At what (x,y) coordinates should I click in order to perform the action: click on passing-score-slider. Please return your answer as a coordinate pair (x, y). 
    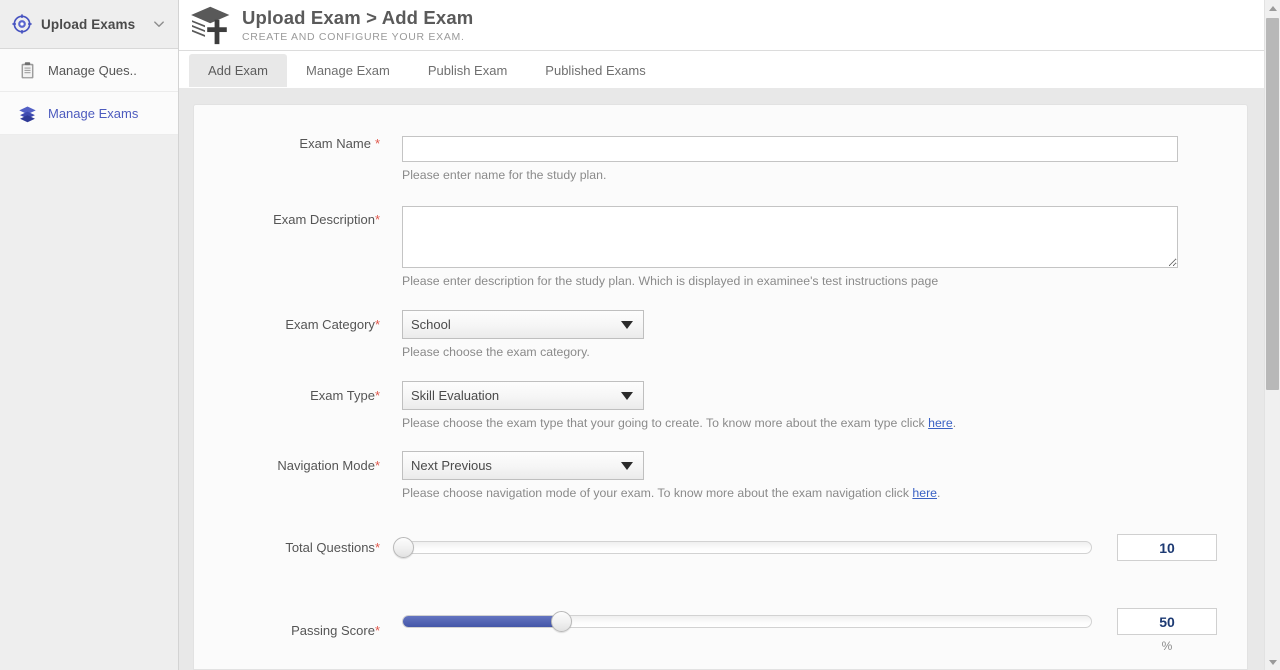
    Looking at the image, I should click on (747, 621).